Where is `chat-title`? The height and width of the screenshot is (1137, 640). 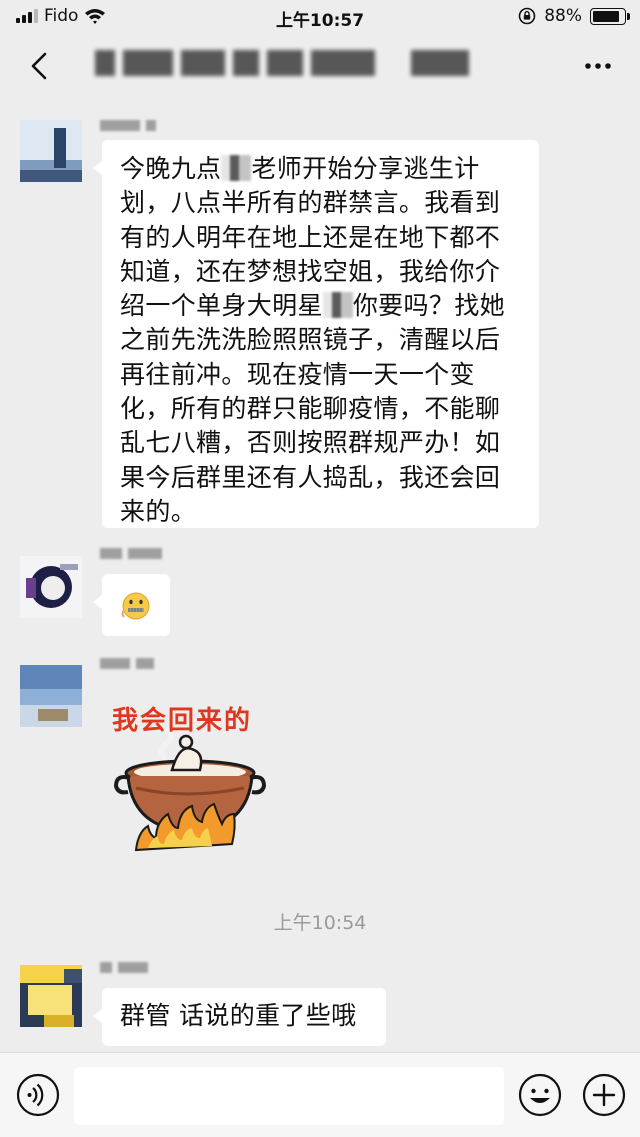
chat-title is located at coordinates (282, 63).